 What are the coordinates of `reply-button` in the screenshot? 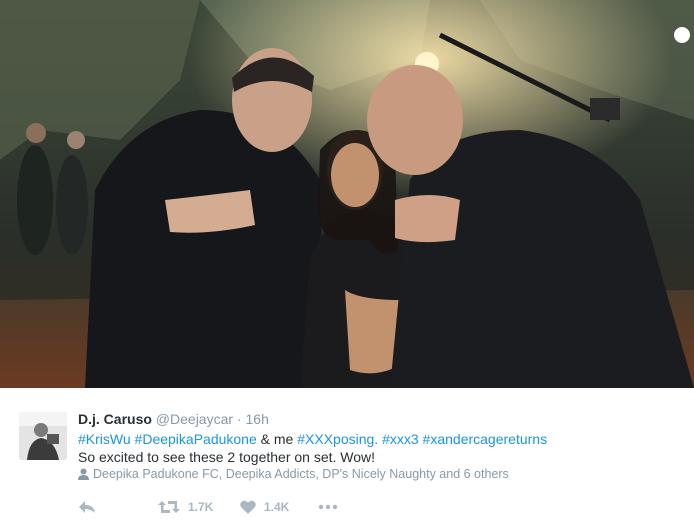 It's located at (87, 507).